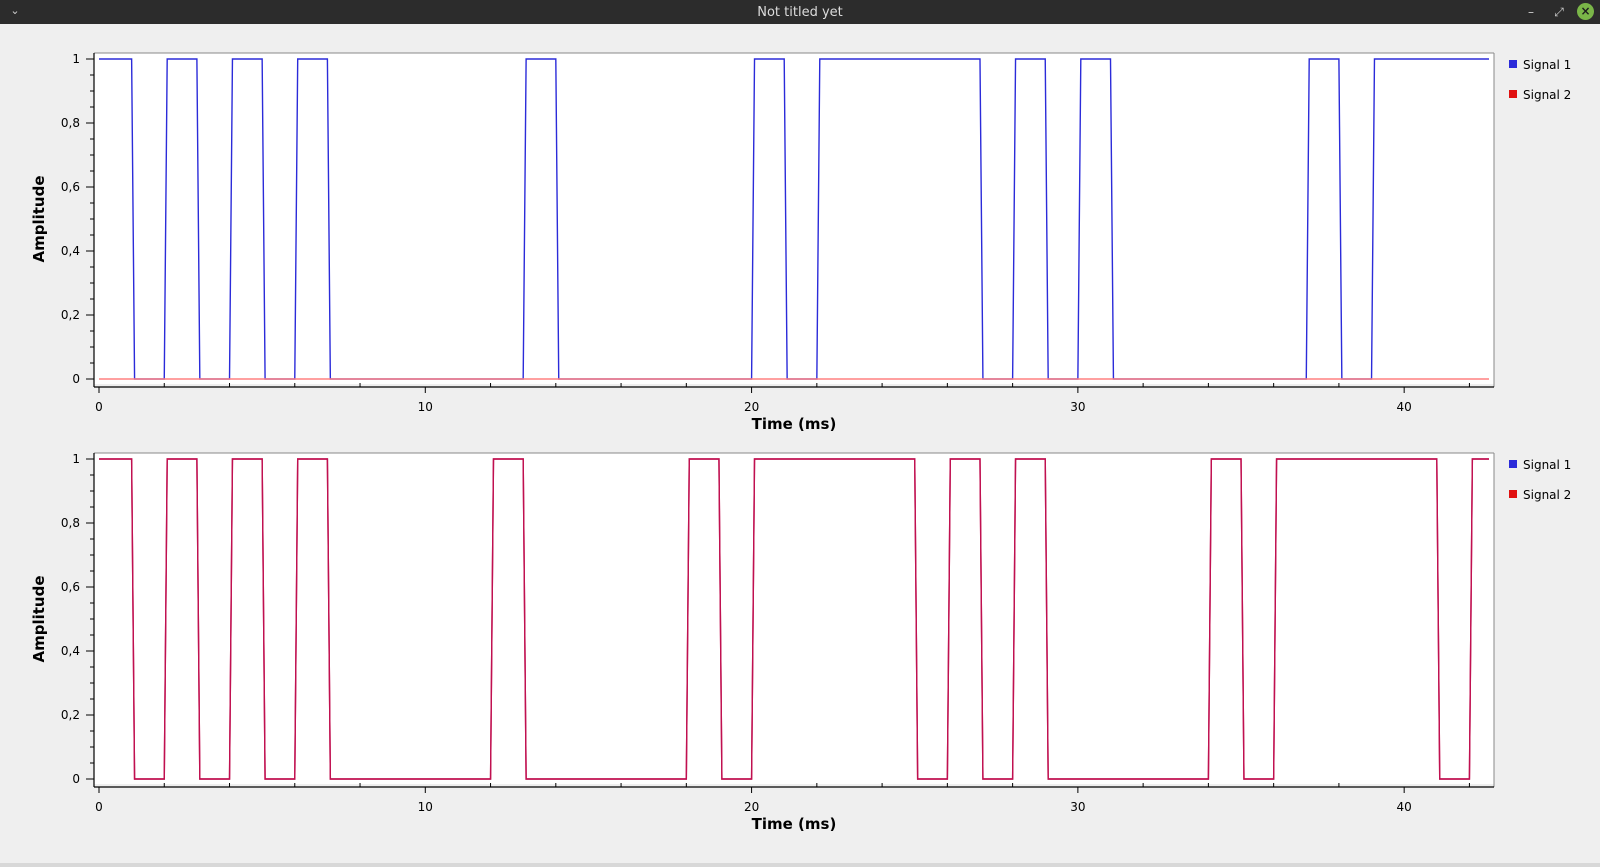 This screenshot has width=1600, height=867. I want to click on window-titlebar: ⌄ Not titled yet – ⤢ ×, so click(800, 12).